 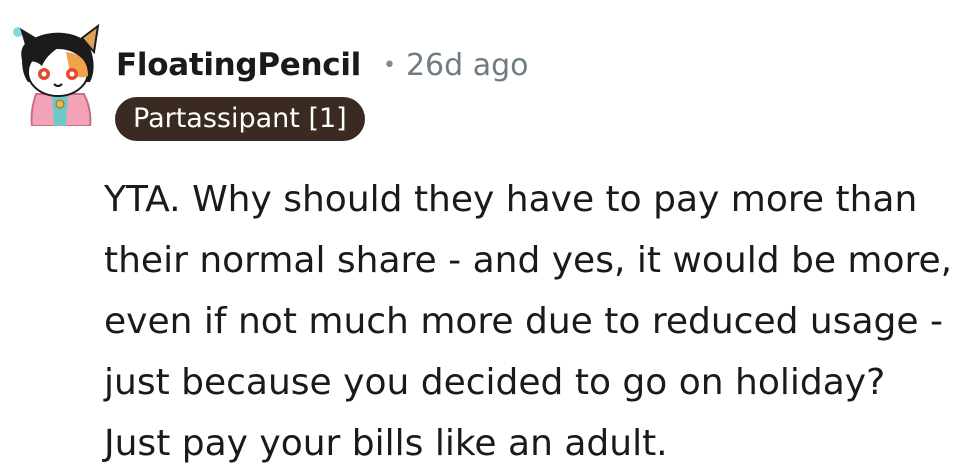 What do you see at coordinates (238, 65) in the screenshot?
I see `username-link: FloatingPencil` at bounding box center [238, 65].